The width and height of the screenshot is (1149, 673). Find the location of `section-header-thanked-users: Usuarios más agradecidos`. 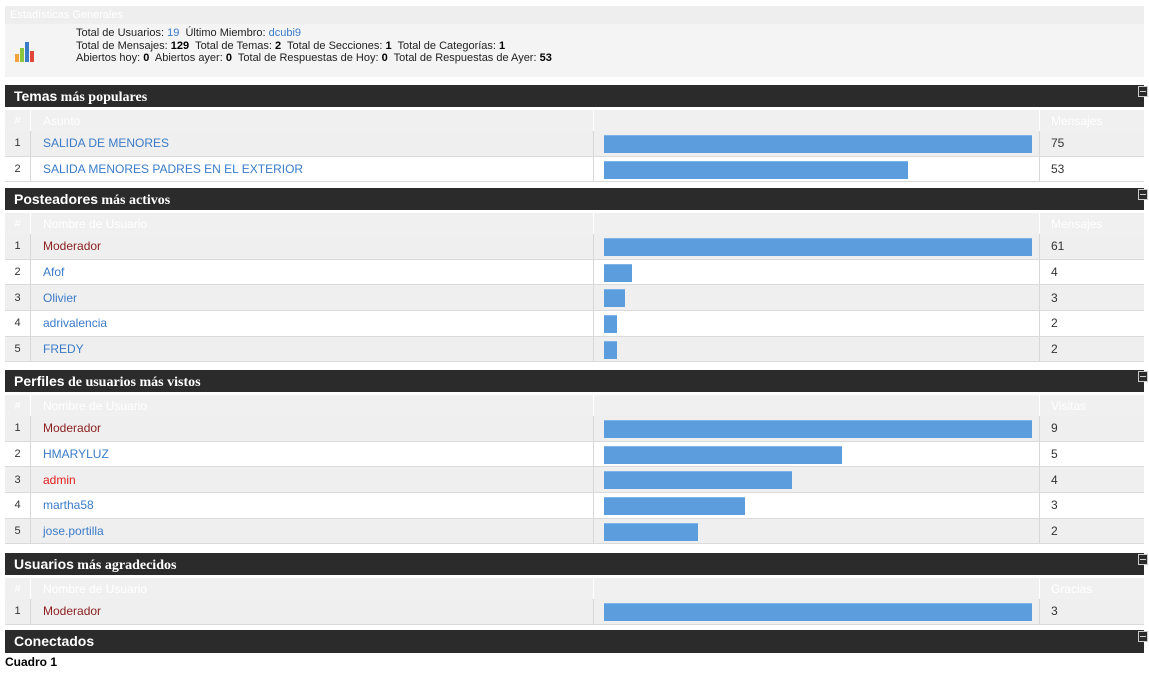

section-header-thanked-users: Usuarios más agradecidos is located at coordinates (576, 564).